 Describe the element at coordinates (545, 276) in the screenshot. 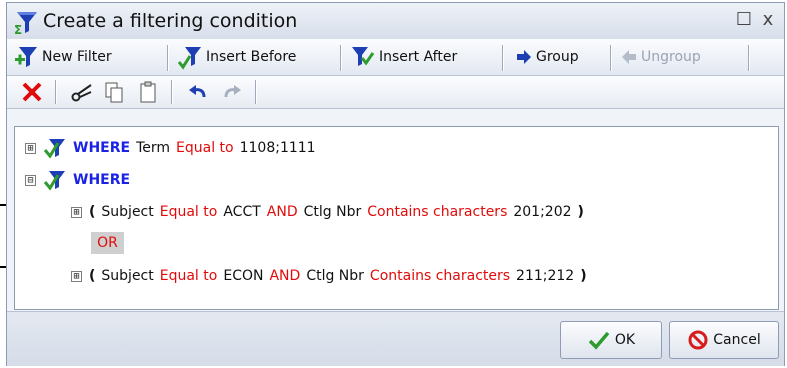

I see `value: 211;212` at that location.